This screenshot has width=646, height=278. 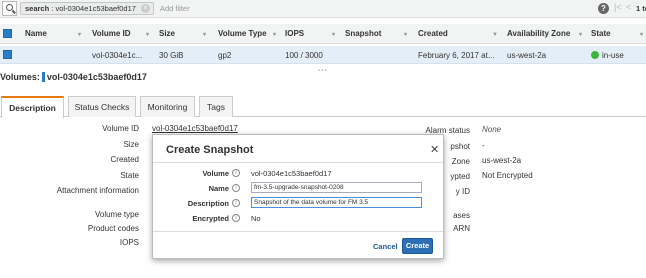 I want to click on details-title: Volumes: vol-0304e1c53baef0d17, so click(x=73, y=77).